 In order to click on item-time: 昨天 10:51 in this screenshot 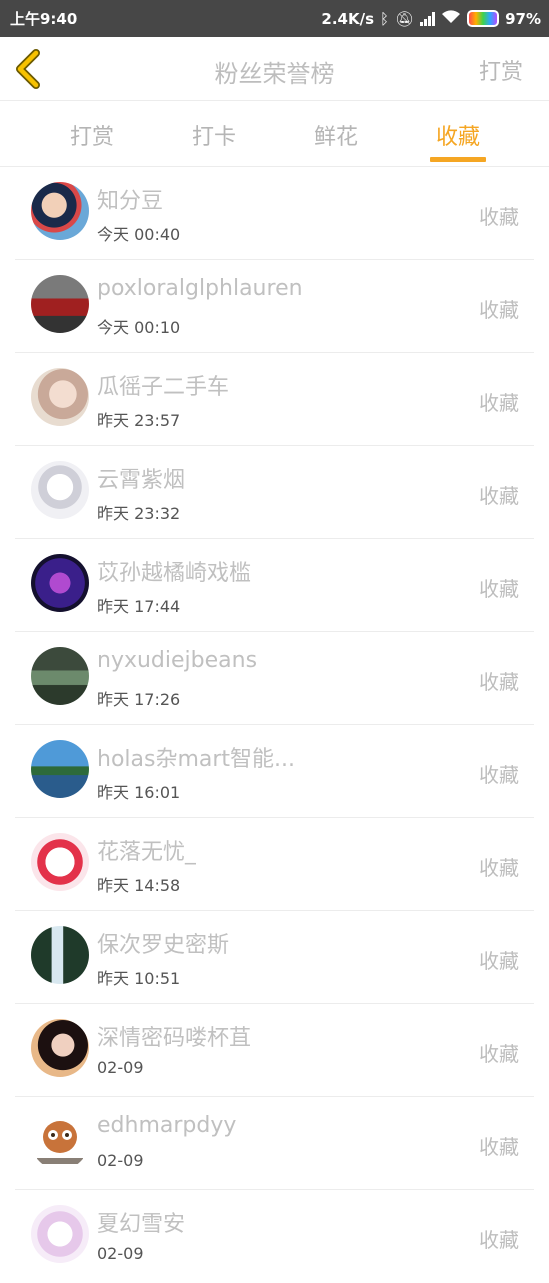, I will do `click(139, 978)`.